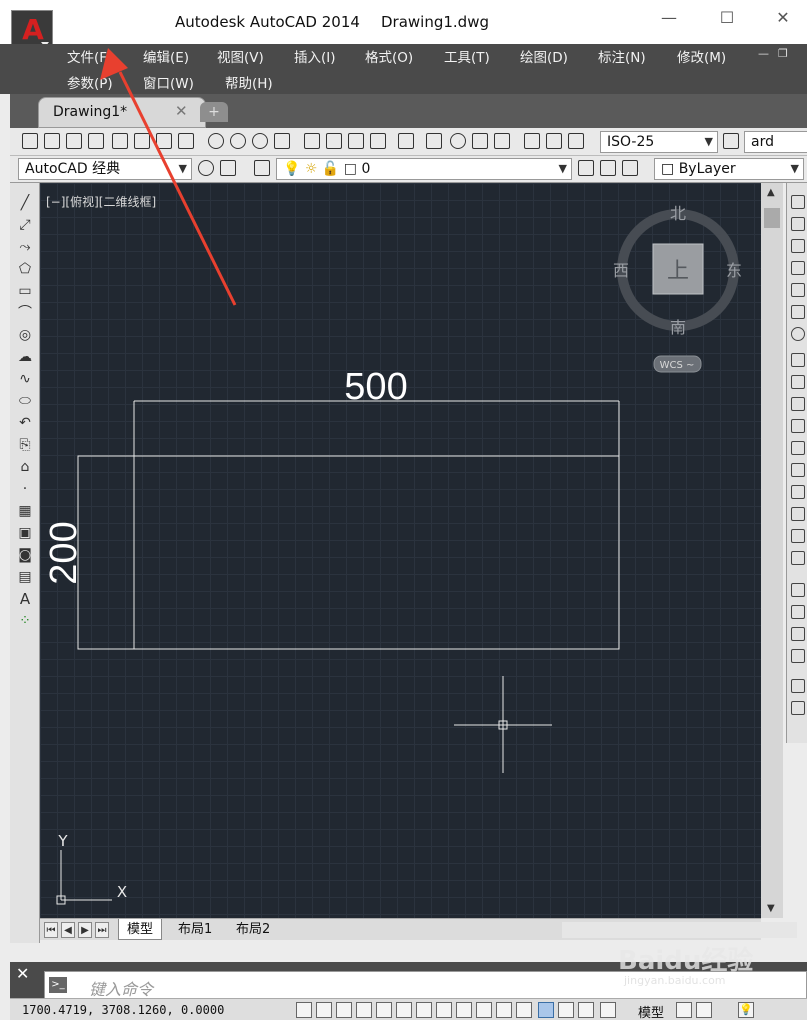  Describe the element at coordinates (25, 555) in the screenshot. I see `region-icon: ◙` at that location.